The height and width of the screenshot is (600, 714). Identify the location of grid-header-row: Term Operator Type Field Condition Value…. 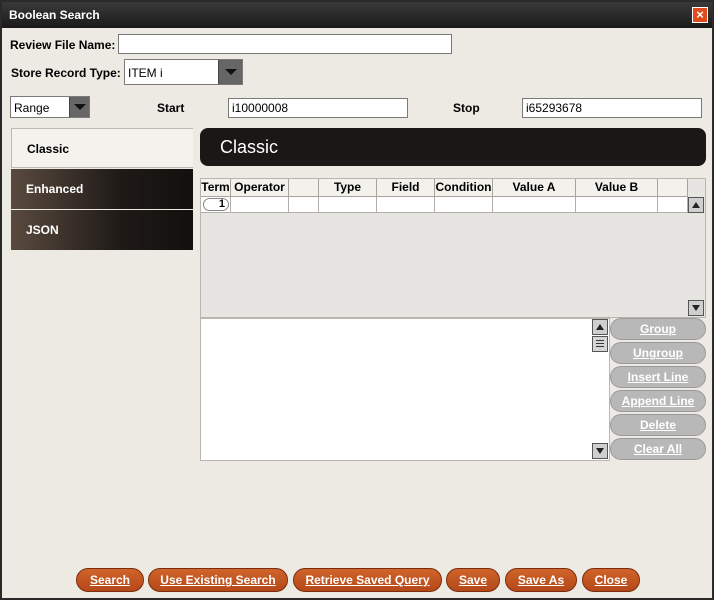
(444, 188).